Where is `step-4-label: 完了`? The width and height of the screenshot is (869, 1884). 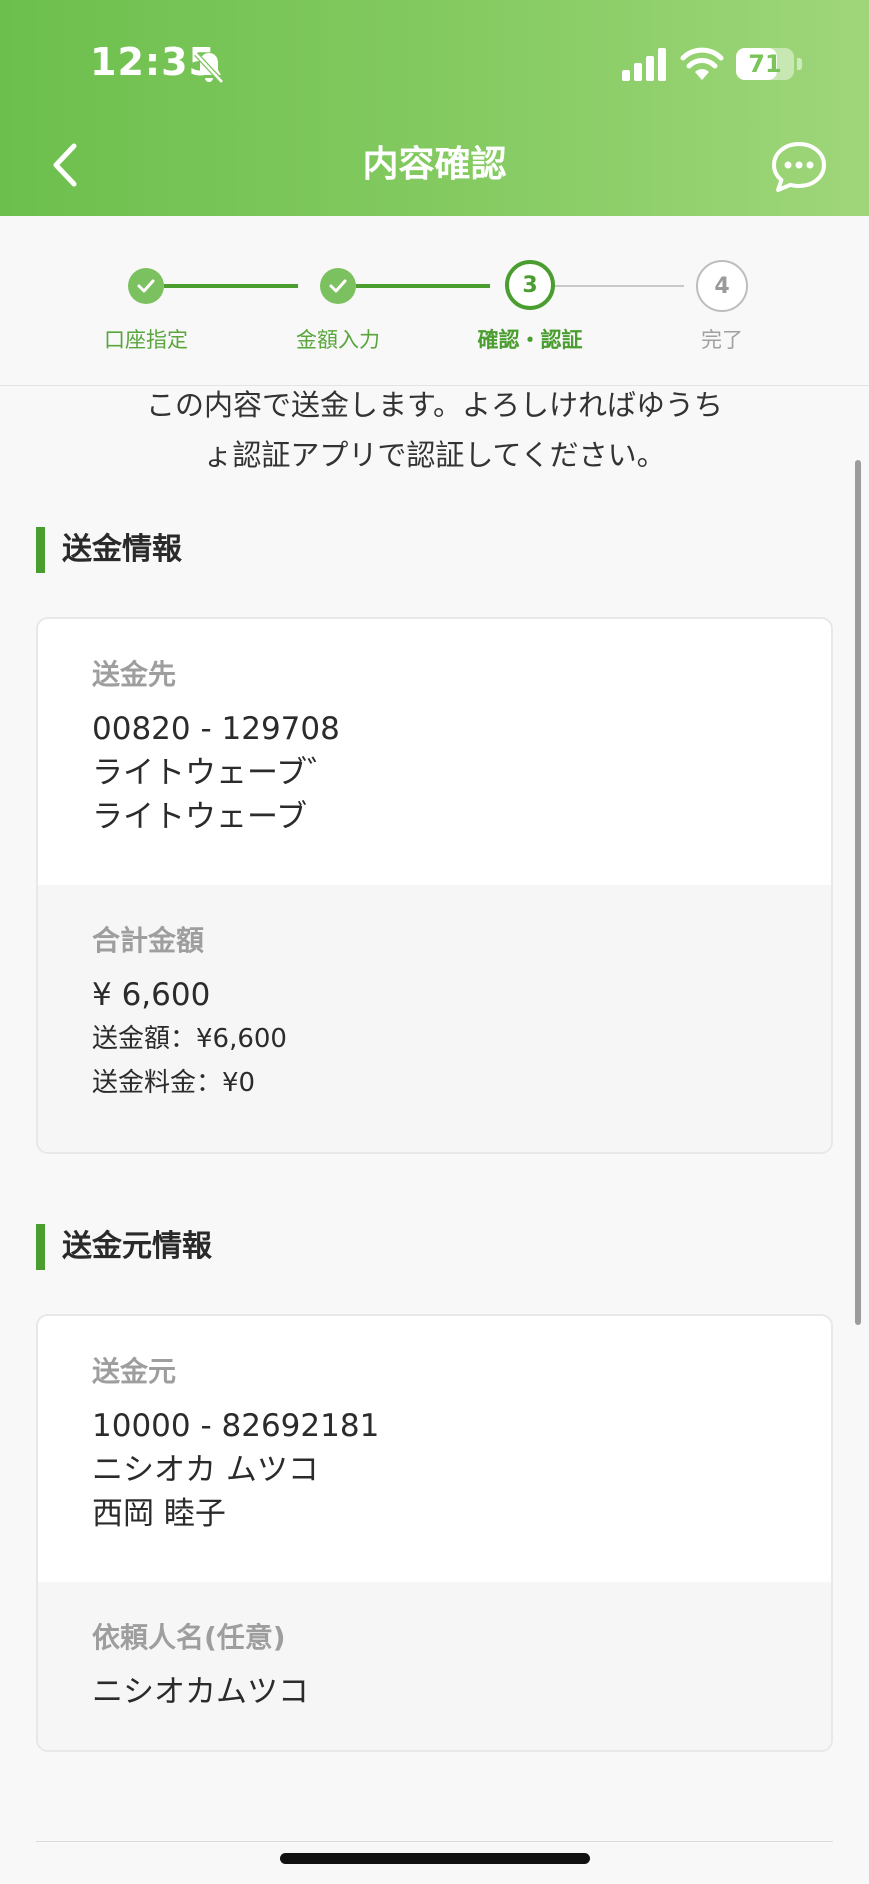
step-4-label: 完了 is located at coordinates (722, 340).